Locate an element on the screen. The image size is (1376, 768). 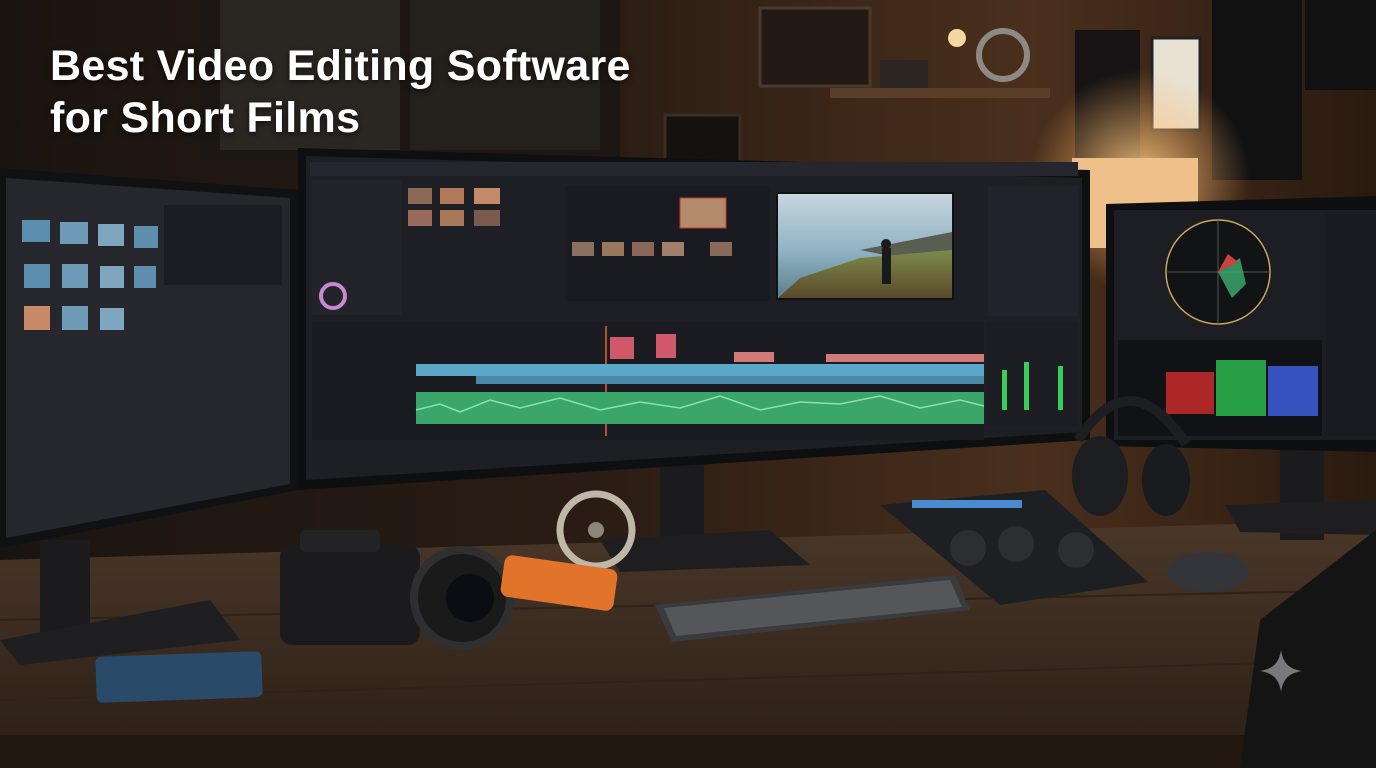
waveform-red is located at coordinates (1190, 393).